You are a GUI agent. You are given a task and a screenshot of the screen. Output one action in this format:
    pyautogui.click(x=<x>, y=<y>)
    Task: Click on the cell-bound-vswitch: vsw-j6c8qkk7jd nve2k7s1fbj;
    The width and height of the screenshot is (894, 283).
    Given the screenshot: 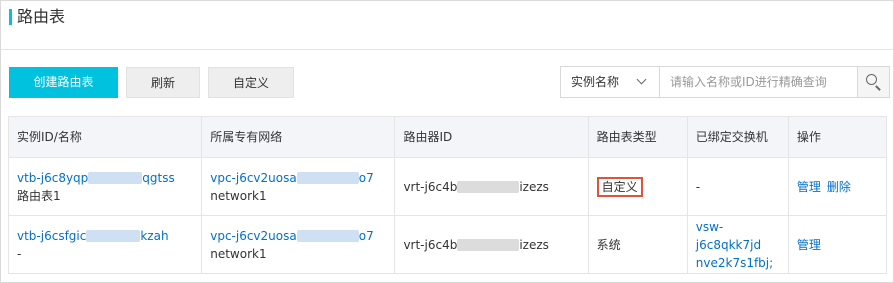 What is the action you would take?
    pyautogui.click(x=737, y=244)
    